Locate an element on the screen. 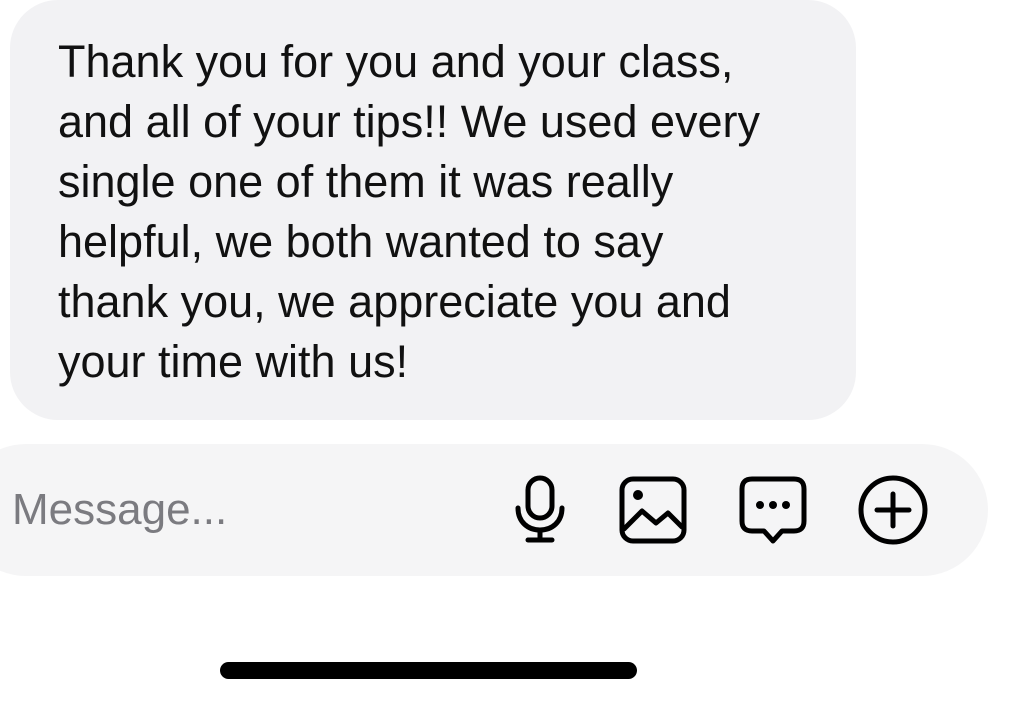  microphone-icon is located at coordinates (540, 509).